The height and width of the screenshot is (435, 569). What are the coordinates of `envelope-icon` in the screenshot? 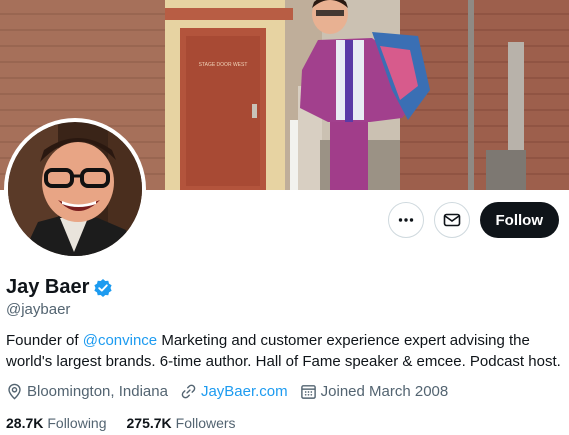 It's located at (451, 220).